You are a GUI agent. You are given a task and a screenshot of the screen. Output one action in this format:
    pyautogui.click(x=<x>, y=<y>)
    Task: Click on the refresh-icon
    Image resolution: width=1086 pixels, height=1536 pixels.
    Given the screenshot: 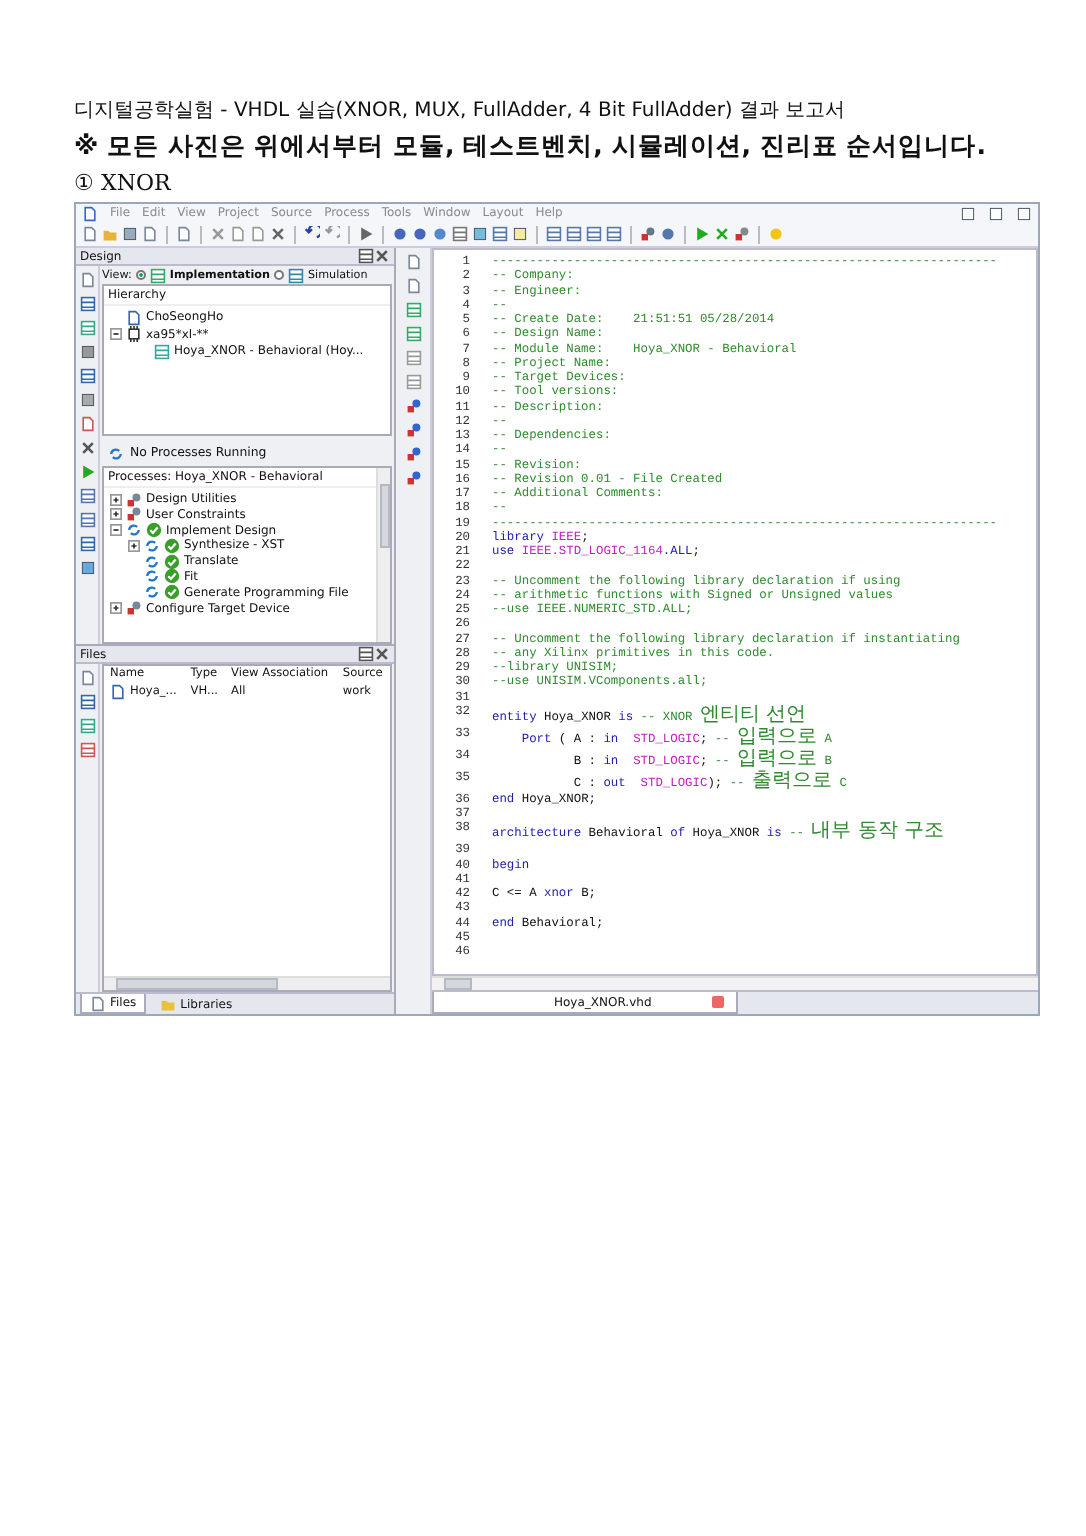 What is the action you would take?
    pyautogui.click(x=116, y=453)
    